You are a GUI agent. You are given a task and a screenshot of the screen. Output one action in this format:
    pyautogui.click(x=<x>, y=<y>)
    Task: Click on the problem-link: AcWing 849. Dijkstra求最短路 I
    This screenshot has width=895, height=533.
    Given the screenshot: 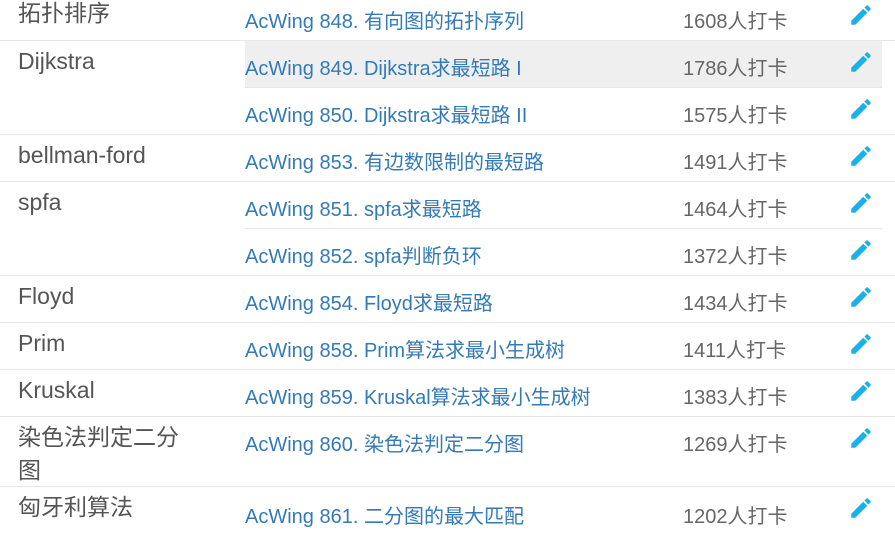 What is the action you would take?
    pyautogui.click(x=383, y=66)
    